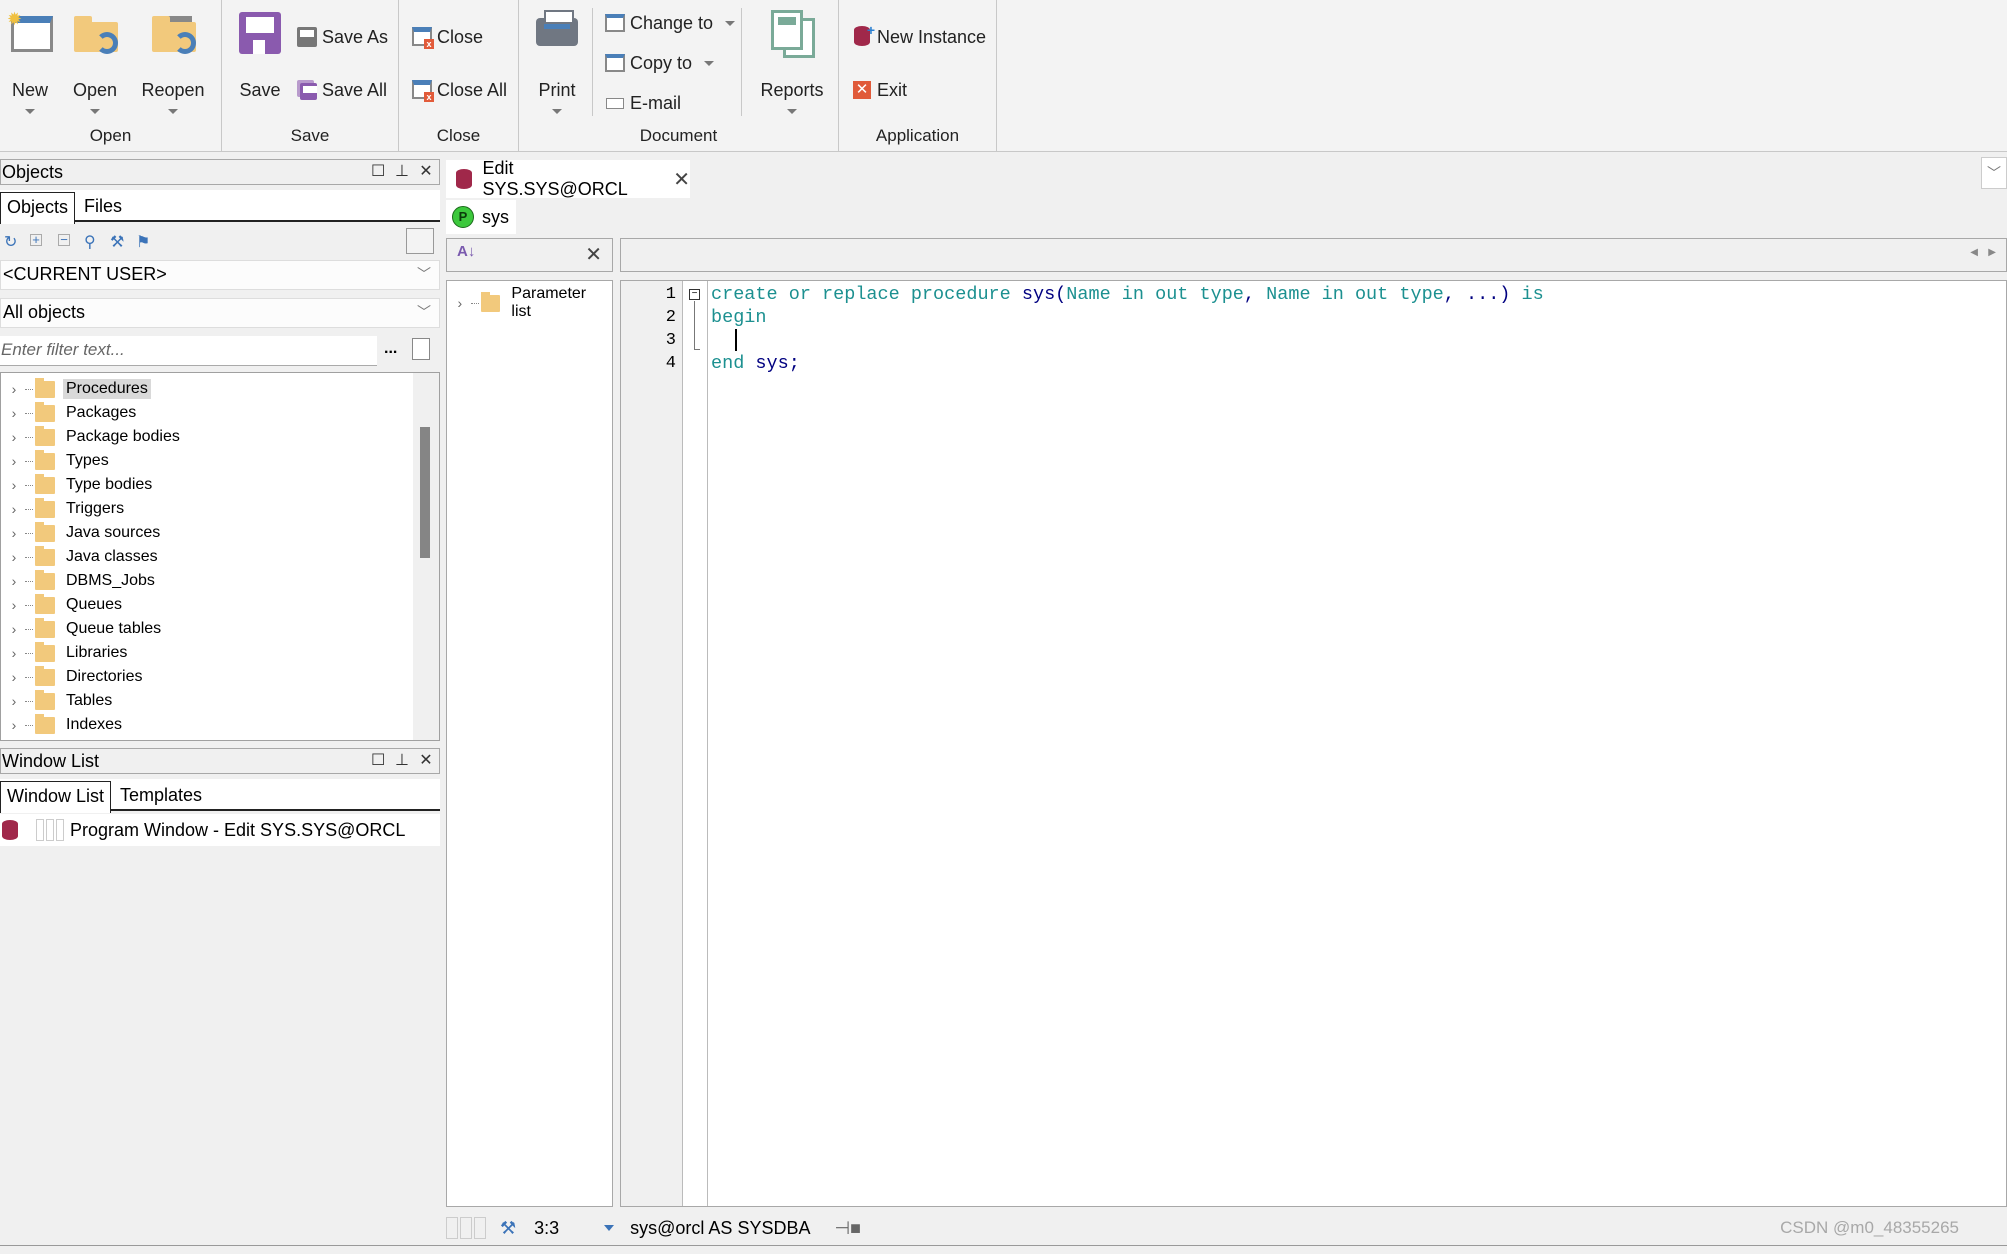  What do you see at coordinates (681, 179) in the screenshot?
I see `close-tab-icon: ✕` at bounding box center [681, 179].